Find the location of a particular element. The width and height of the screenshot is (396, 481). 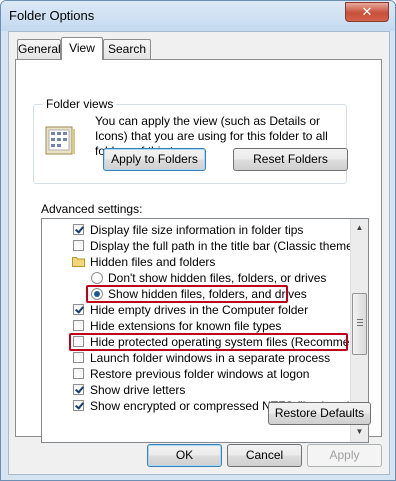

title-bar: Folder Options ✕ is located at coordinates (198, 16).